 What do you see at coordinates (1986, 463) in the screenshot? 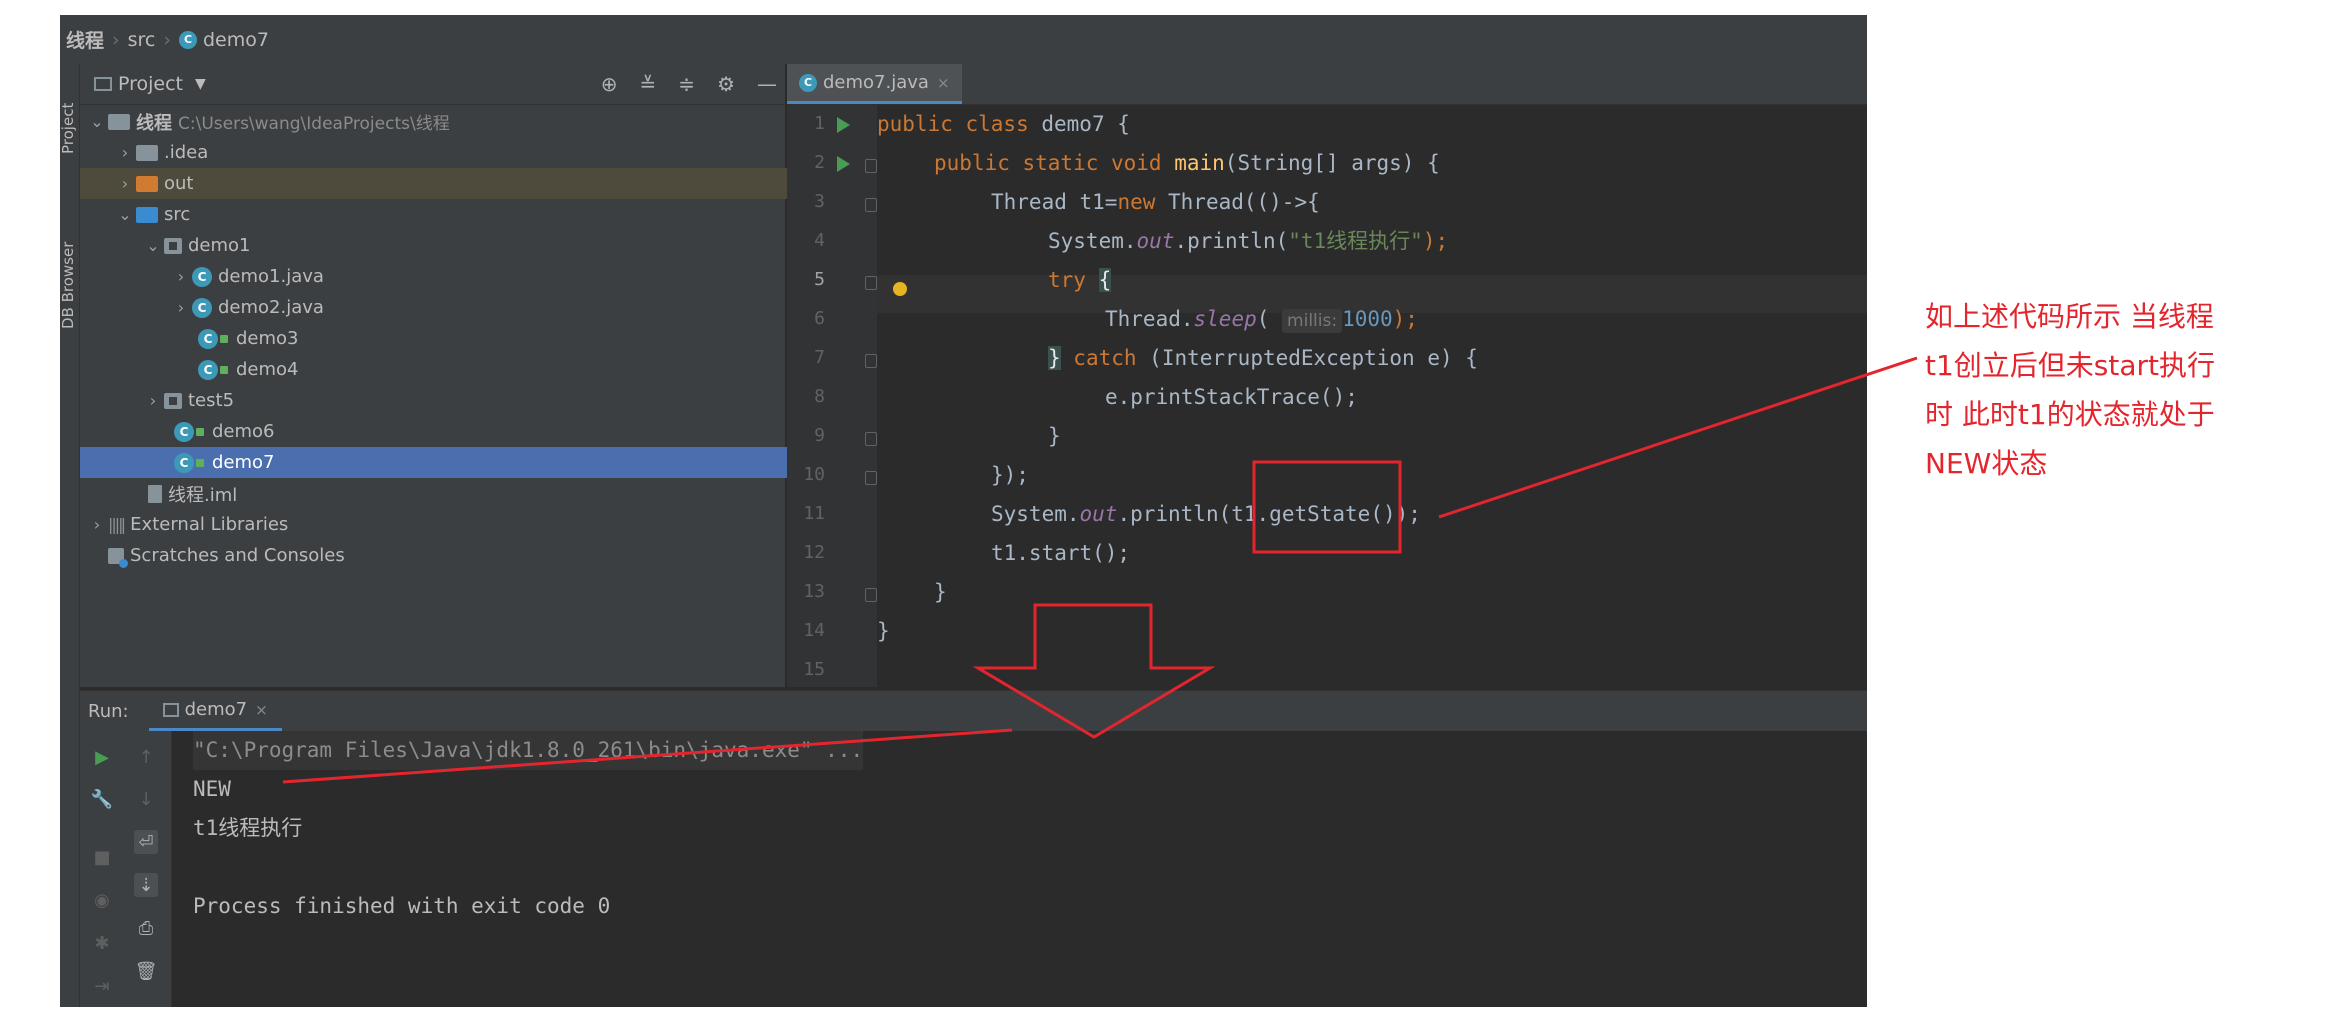
I see `annotation-line: NEW状态` at bounding box center [1986, 463].